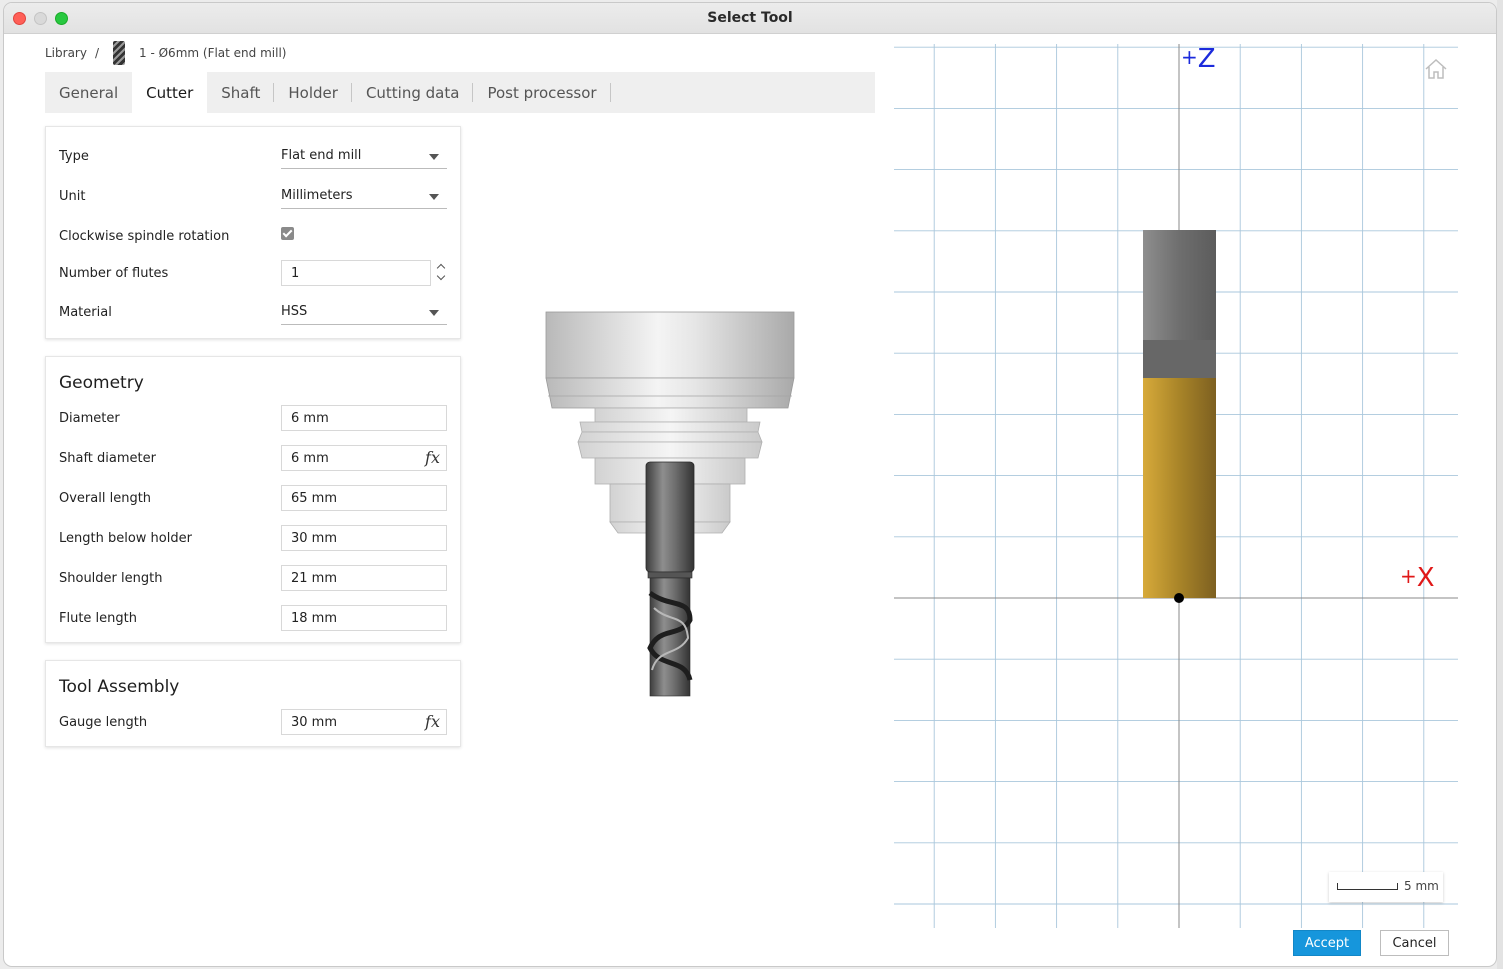  I want to click on breadcrumb-tool: 1 - Ø6mm (Flat end mill), so click(213, 53).